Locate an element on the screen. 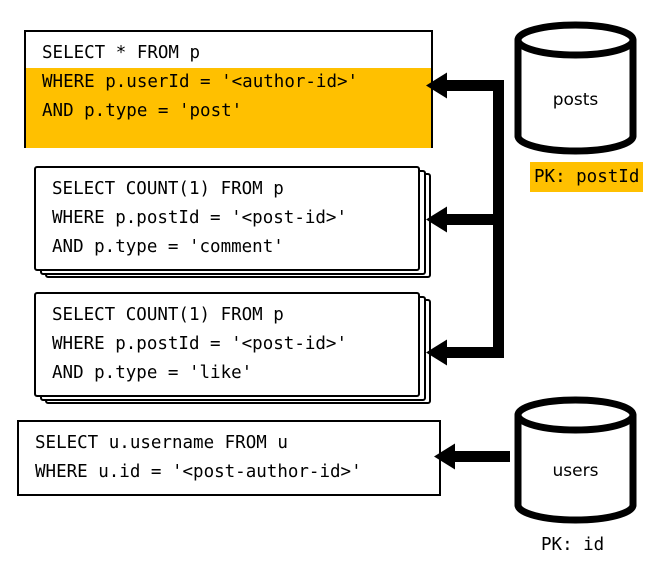  database-cylinder-users: users is located at coordinates (575, 460).